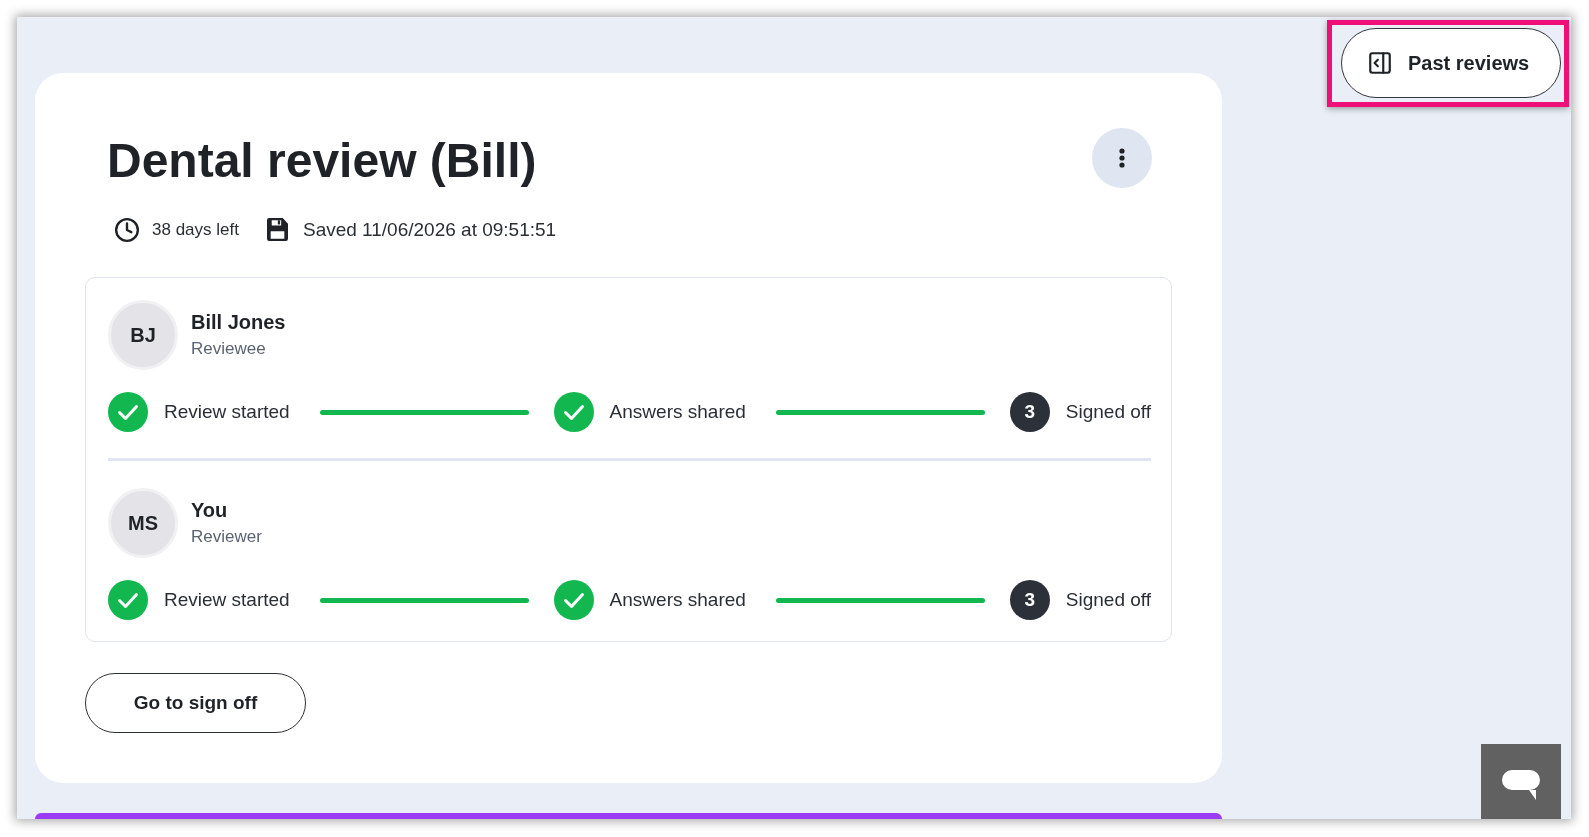 The height and width of the screenshot is (837, 1589). Describe the element at coordinates (1451, 63) in the screenshot. I see `past-reviews-button: Past reviews` at that location.